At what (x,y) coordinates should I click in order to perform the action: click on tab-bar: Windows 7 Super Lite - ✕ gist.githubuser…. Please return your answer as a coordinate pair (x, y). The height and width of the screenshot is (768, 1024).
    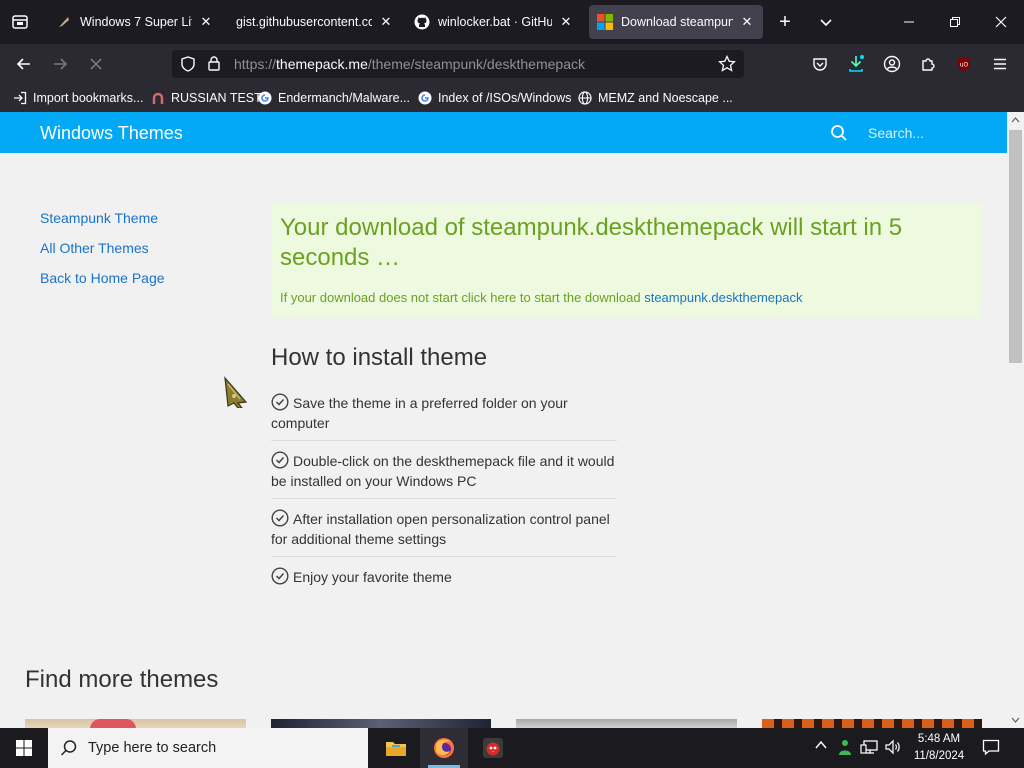
    Looking at the image, I should click on (512, 22).